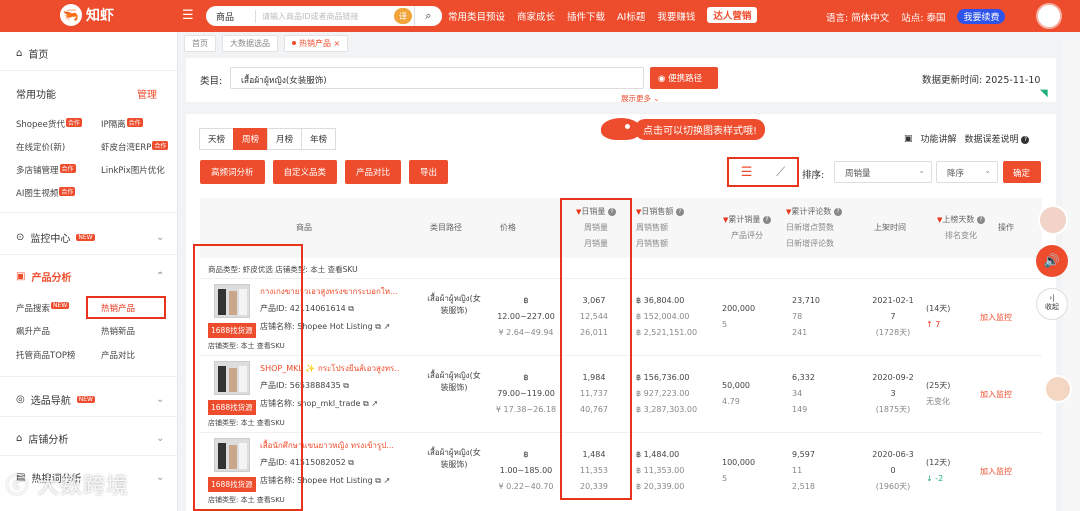  What do you see at coordinates (305, 172) in the screenshot?
I see `custom-category-button: 自定义品类` at bounding box center [305, 172].